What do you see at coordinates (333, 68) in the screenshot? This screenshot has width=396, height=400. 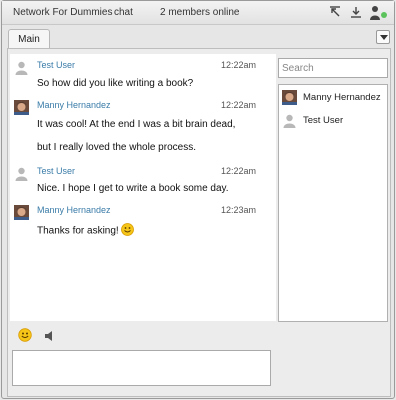 I see `search-input` at bounding box center [333, 68].